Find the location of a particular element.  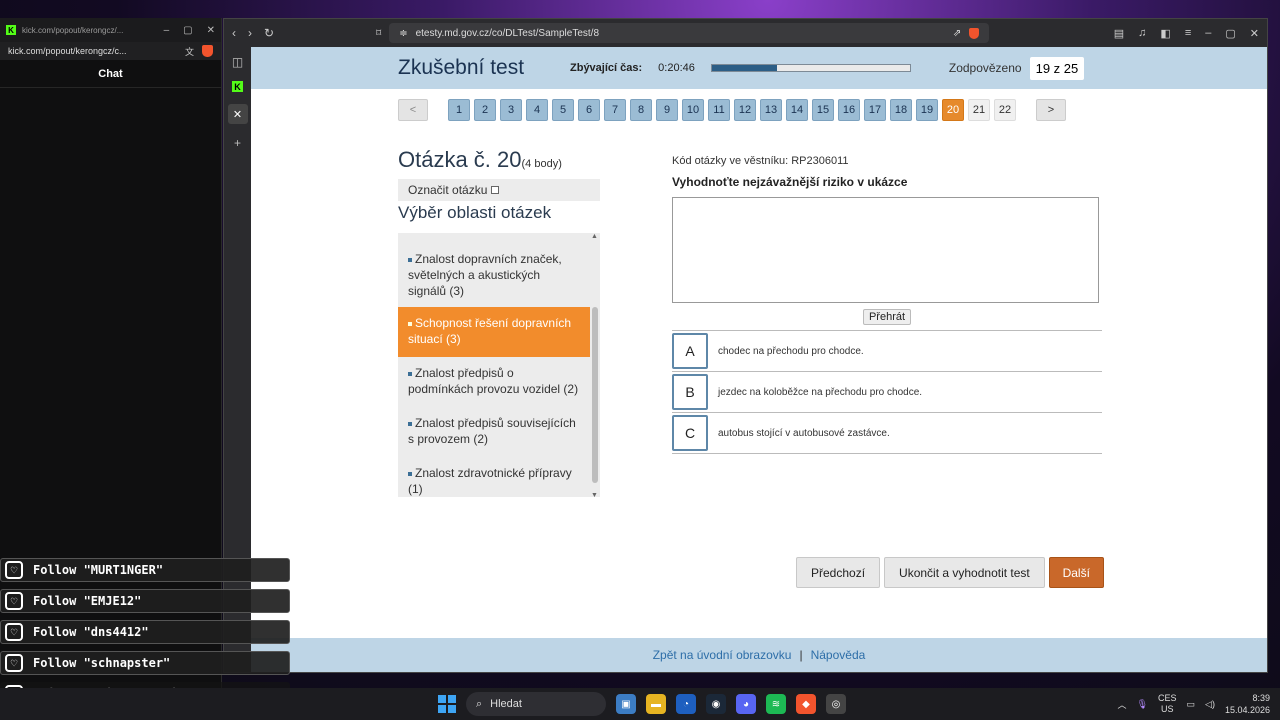

question-nav-button: 15 is located at coordinates (823, 110).